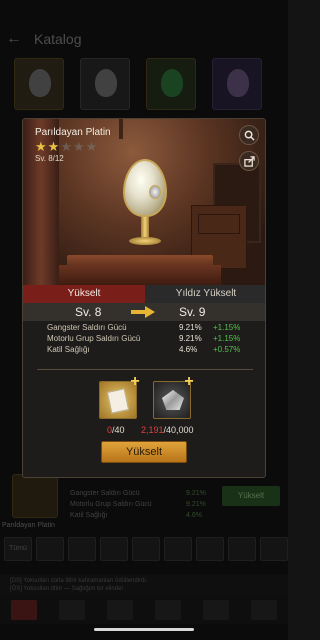  Describe the element at coordinates (178, 430) in the screenshot. I see `material-required: /40,000` at that location.